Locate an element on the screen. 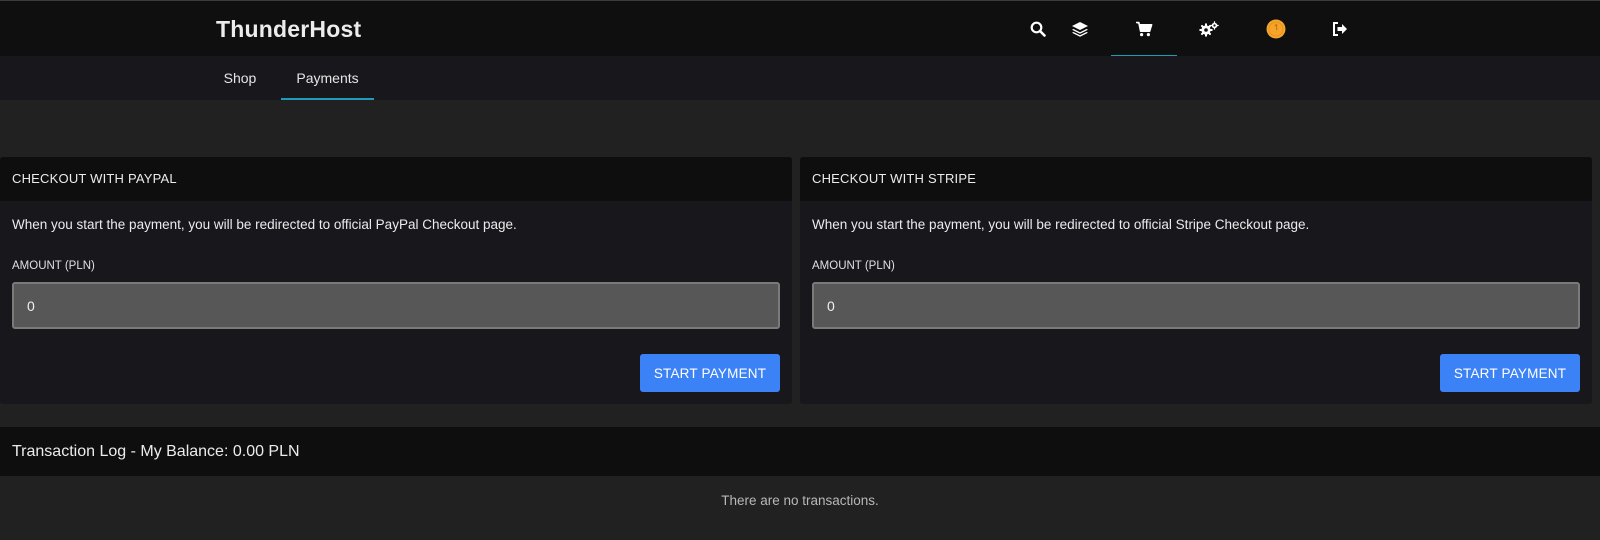  stripe-amount-label: AMOUNT (PLN) is located at coordinates (853, 266).